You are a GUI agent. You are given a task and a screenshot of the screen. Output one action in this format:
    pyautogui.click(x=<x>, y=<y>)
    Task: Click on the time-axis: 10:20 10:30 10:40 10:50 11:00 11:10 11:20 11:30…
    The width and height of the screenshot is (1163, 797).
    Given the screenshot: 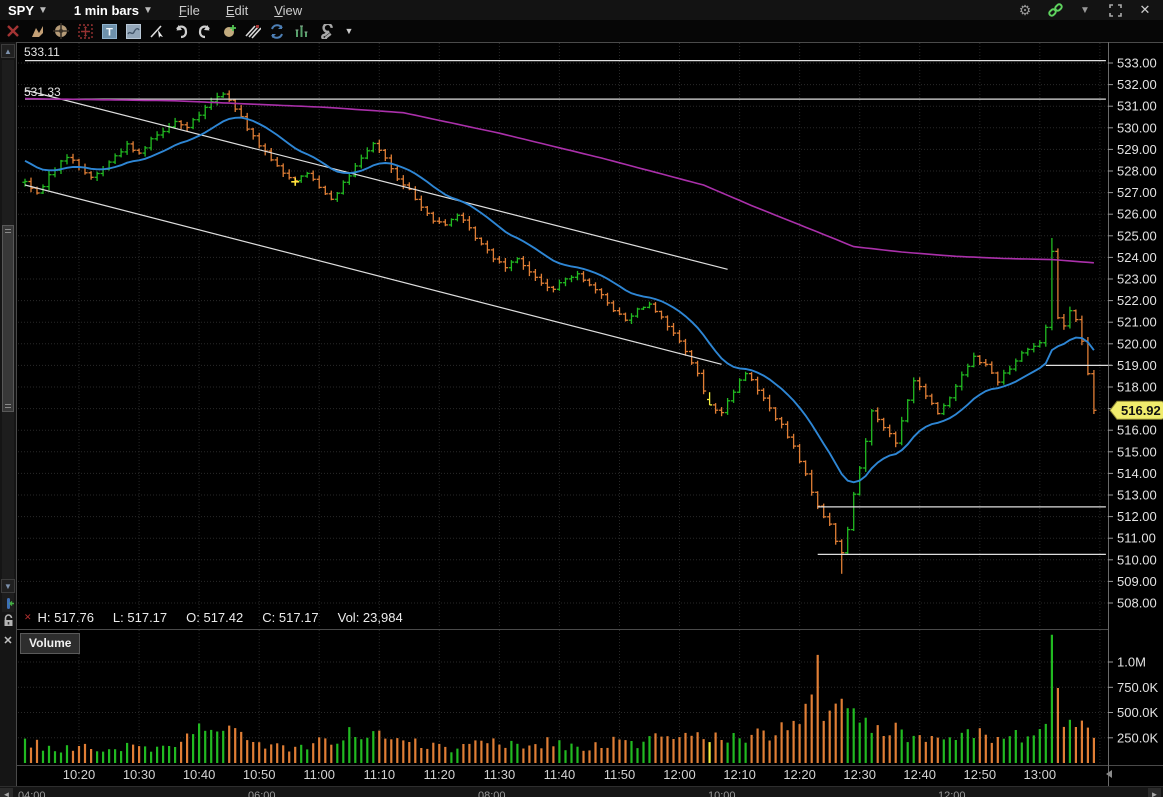 What is the action you would take?
    pyautogui.click(x=587, y=774)
    